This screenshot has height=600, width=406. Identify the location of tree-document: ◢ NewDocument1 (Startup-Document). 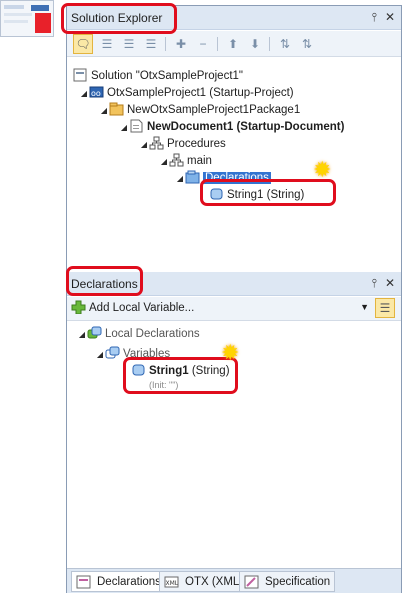
(231, 127).